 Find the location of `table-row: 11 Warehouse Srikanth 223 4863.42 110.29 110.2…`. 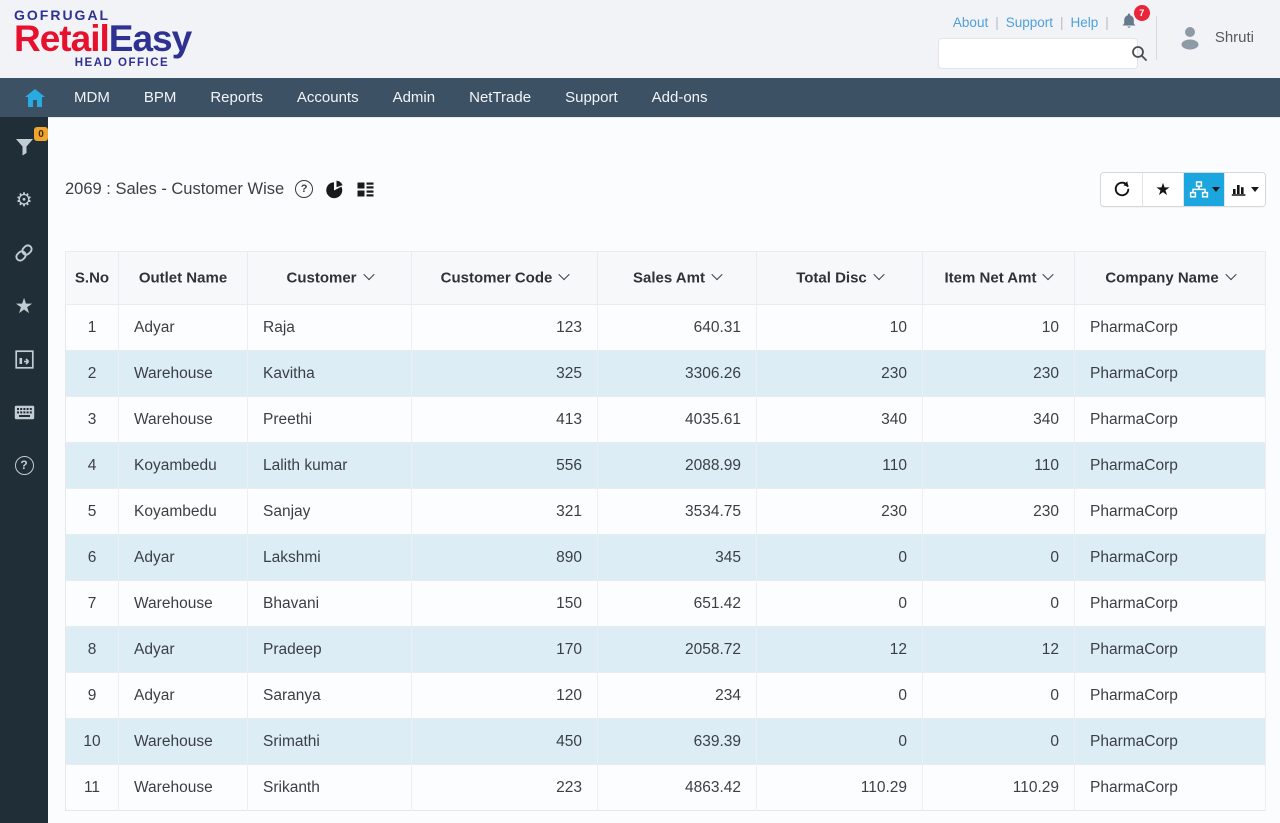

table-row: 11 Warehouse Srikanth 223 4863.42 110.29 110.2… is located at coordinates (665, 787).